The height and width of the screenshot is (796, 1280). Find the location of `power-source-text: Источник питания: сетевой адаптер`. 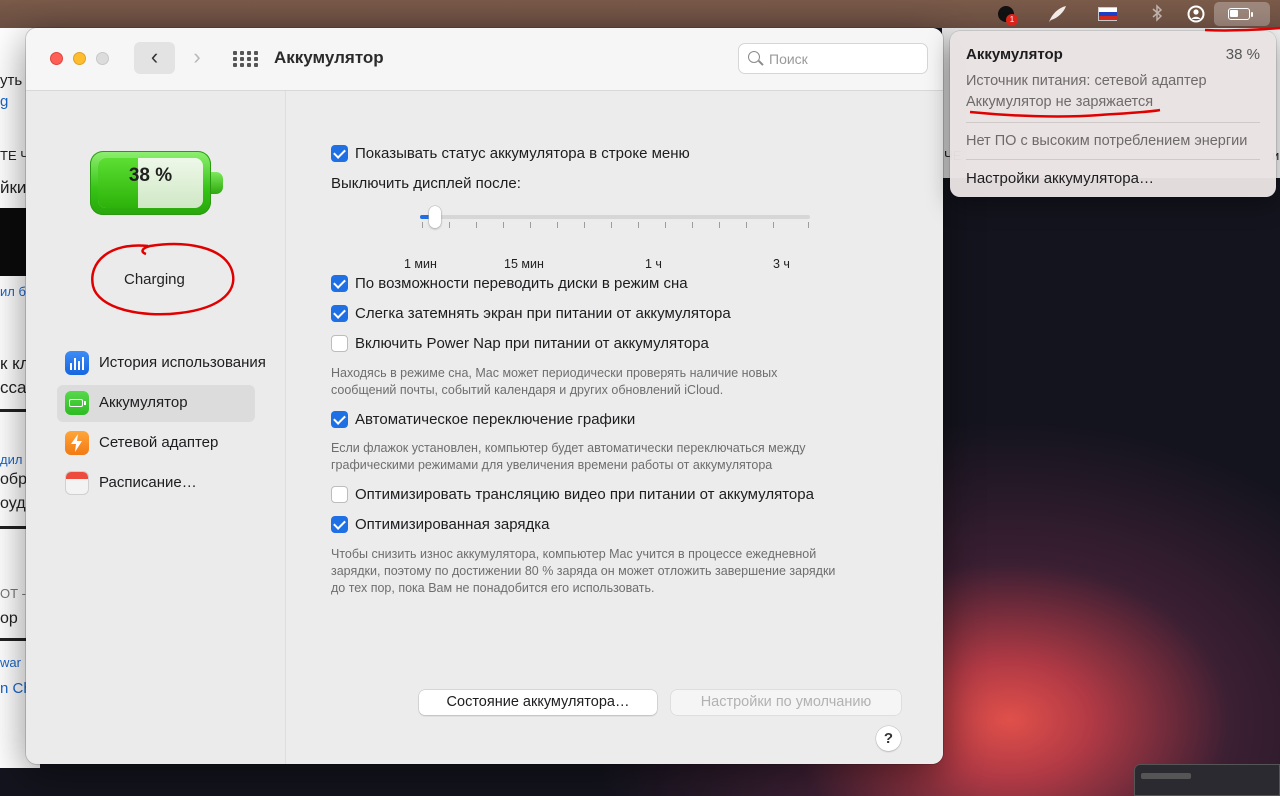

power-source-text: Источник питания: сетевой адаптер is located at coordinates (1086, 81).